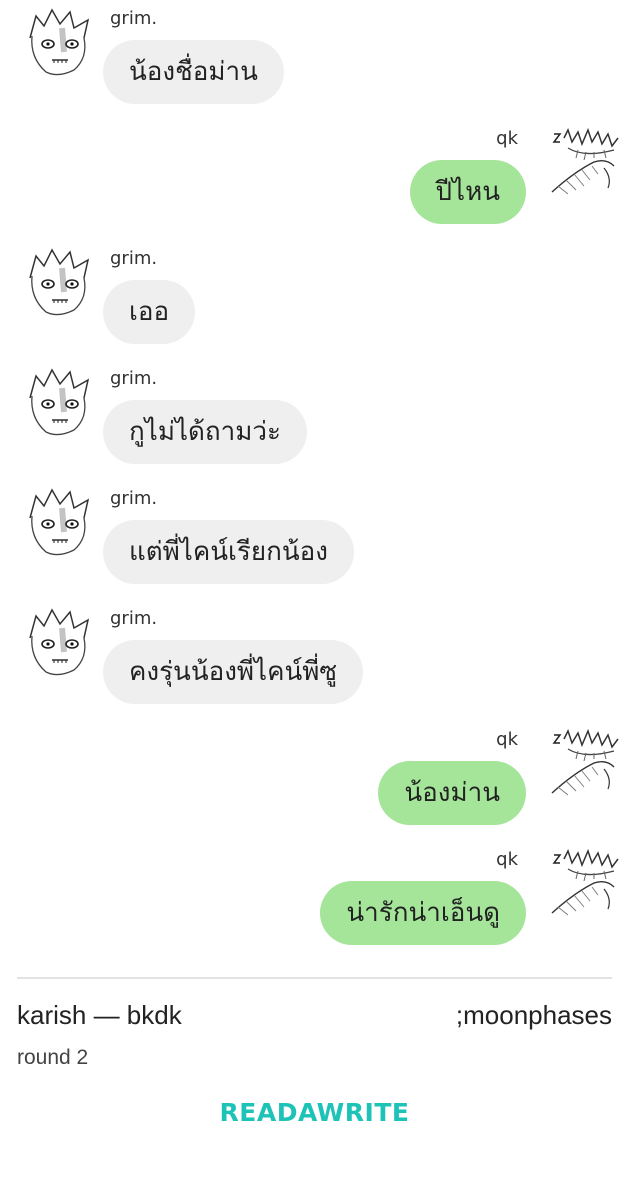 Image resolution: width=629 pixels, height=1200 pixels. Describe the element at coordinates (423, 913) in the screenshot. I see `message-bubble: น่ารักน่าเอ็นดู` at that location.